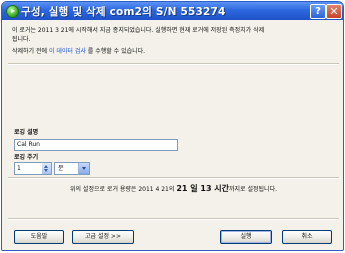 The height and width of the screenshot is (253, 345). What do you see at coordinates (307, 237) in the screenshot?
I see `cancel-button: 취소` at bounding box center [307, 237].